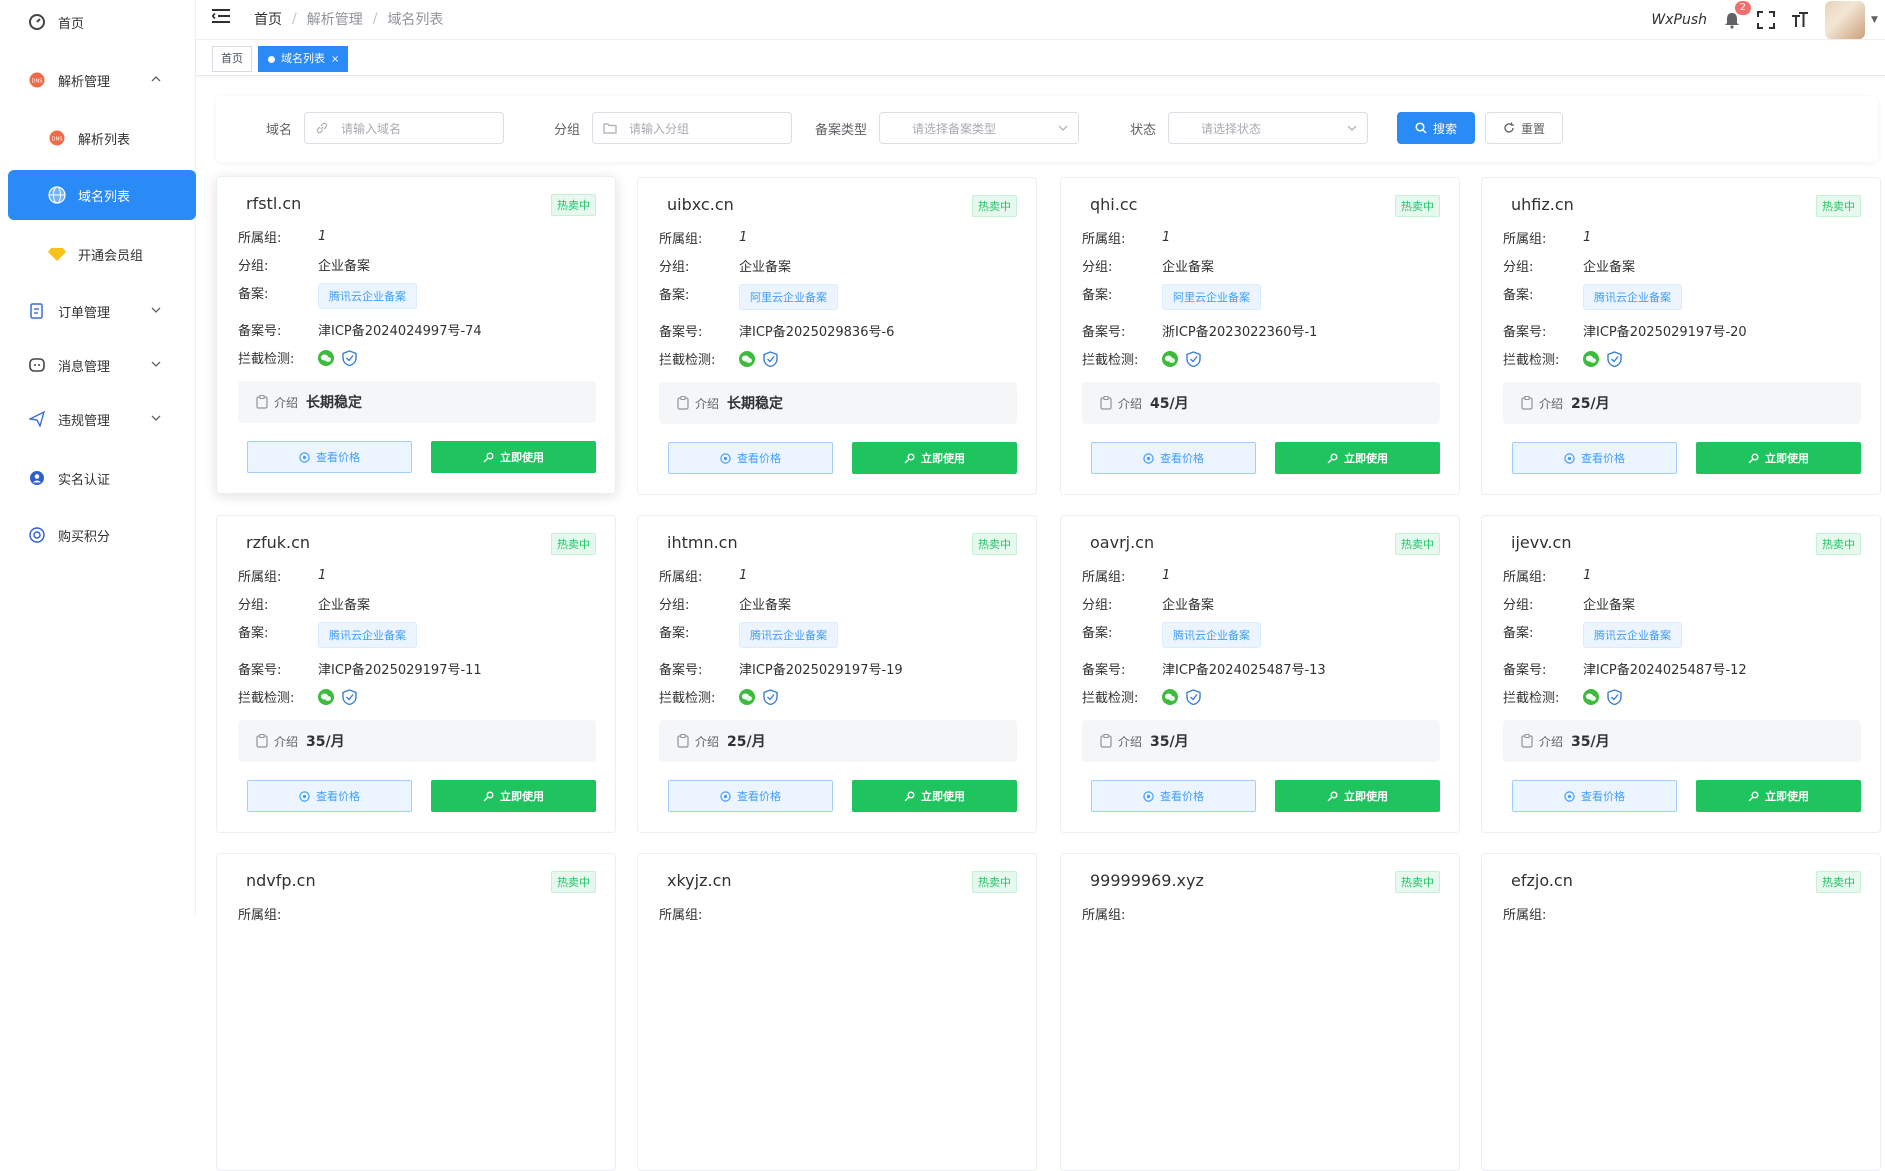 The height and width of the screenshot is (1171, 1885). What do you see at coordinates (98, 419) in the screenshot?
I see `sidebar-item-violations: 违规管理` at bounding box center [98, 419].